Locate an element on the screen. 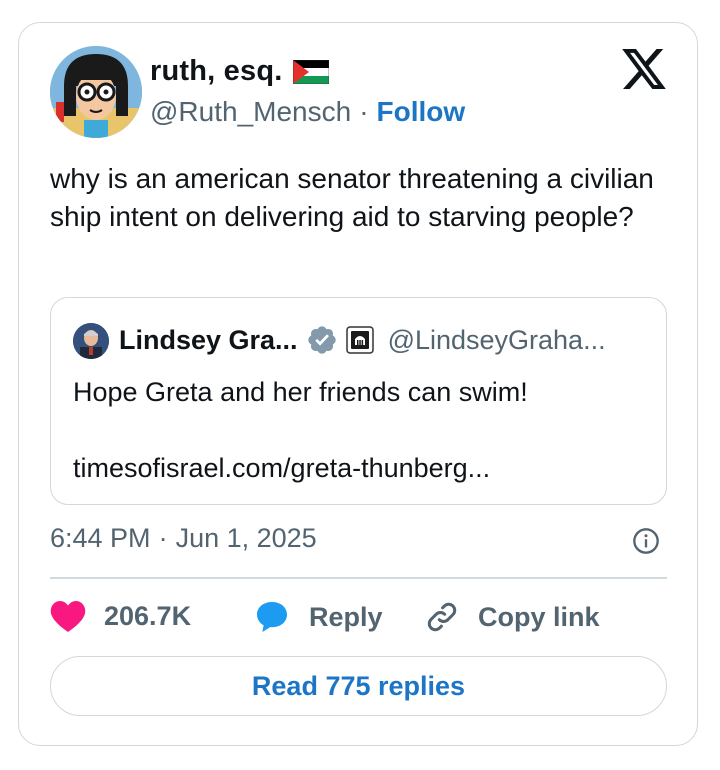  copy-link-button: Copy link is located at coordinates (512, 617).